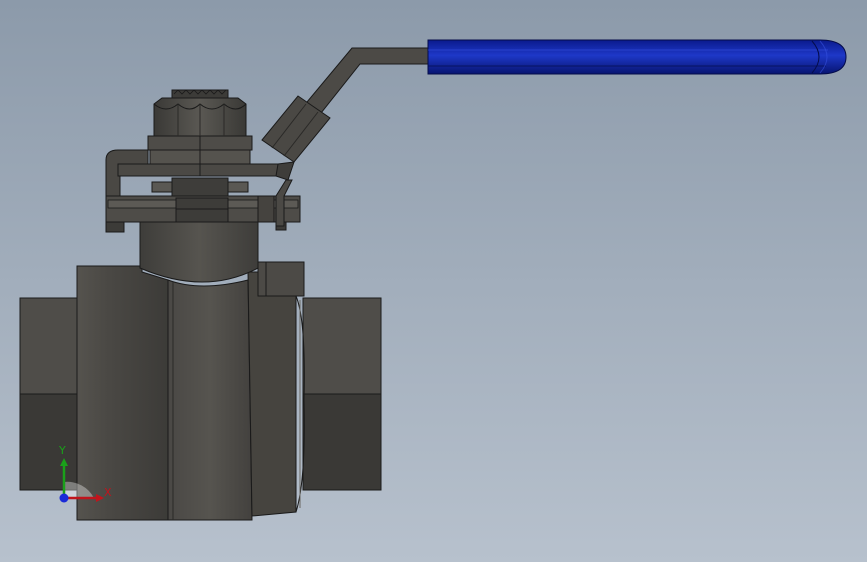 The image size is (867, 562). Describe the element at coordinates (201, 166) in the screenshot. I see `stem-gland` at that location.